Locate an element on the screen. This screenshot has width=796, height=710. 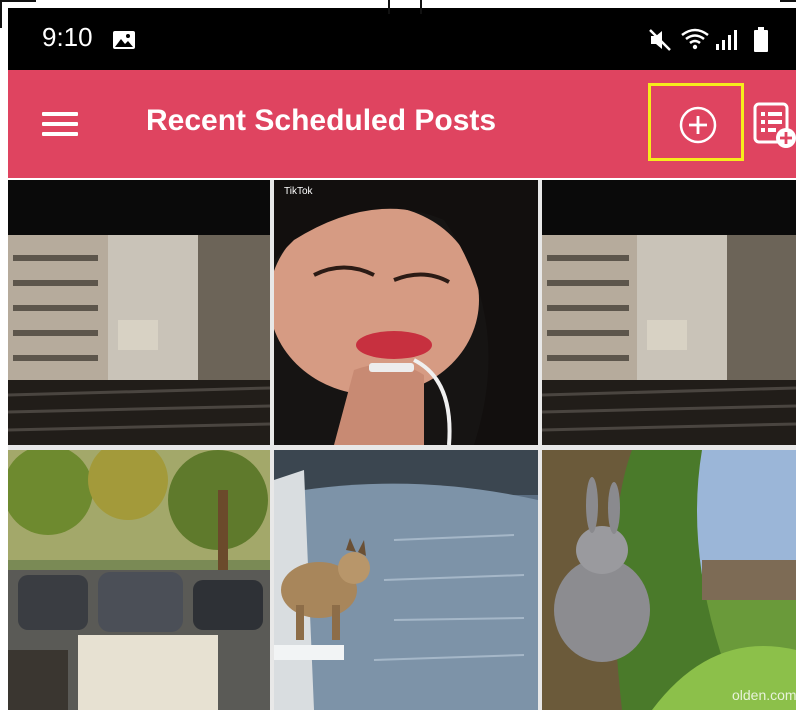
status-bar: 9:10 is located at coordinates (402, 39).